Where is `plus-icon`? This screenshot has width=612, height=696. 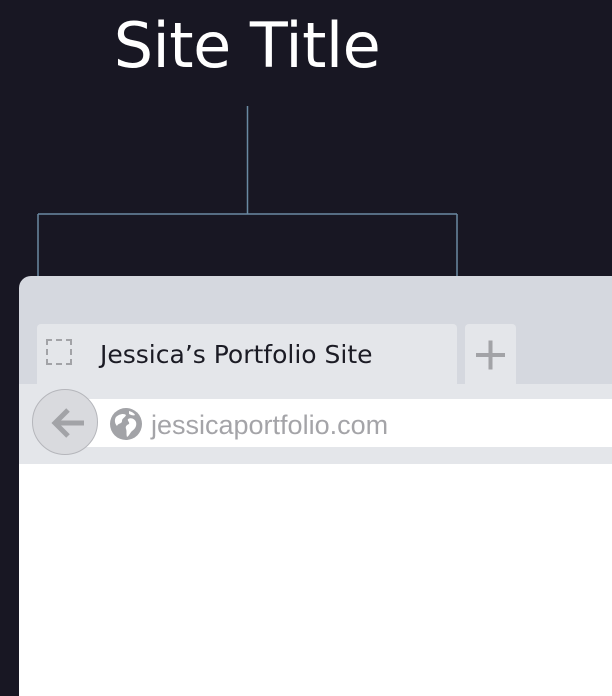
plus-icon is located at coordinates (490, 355).